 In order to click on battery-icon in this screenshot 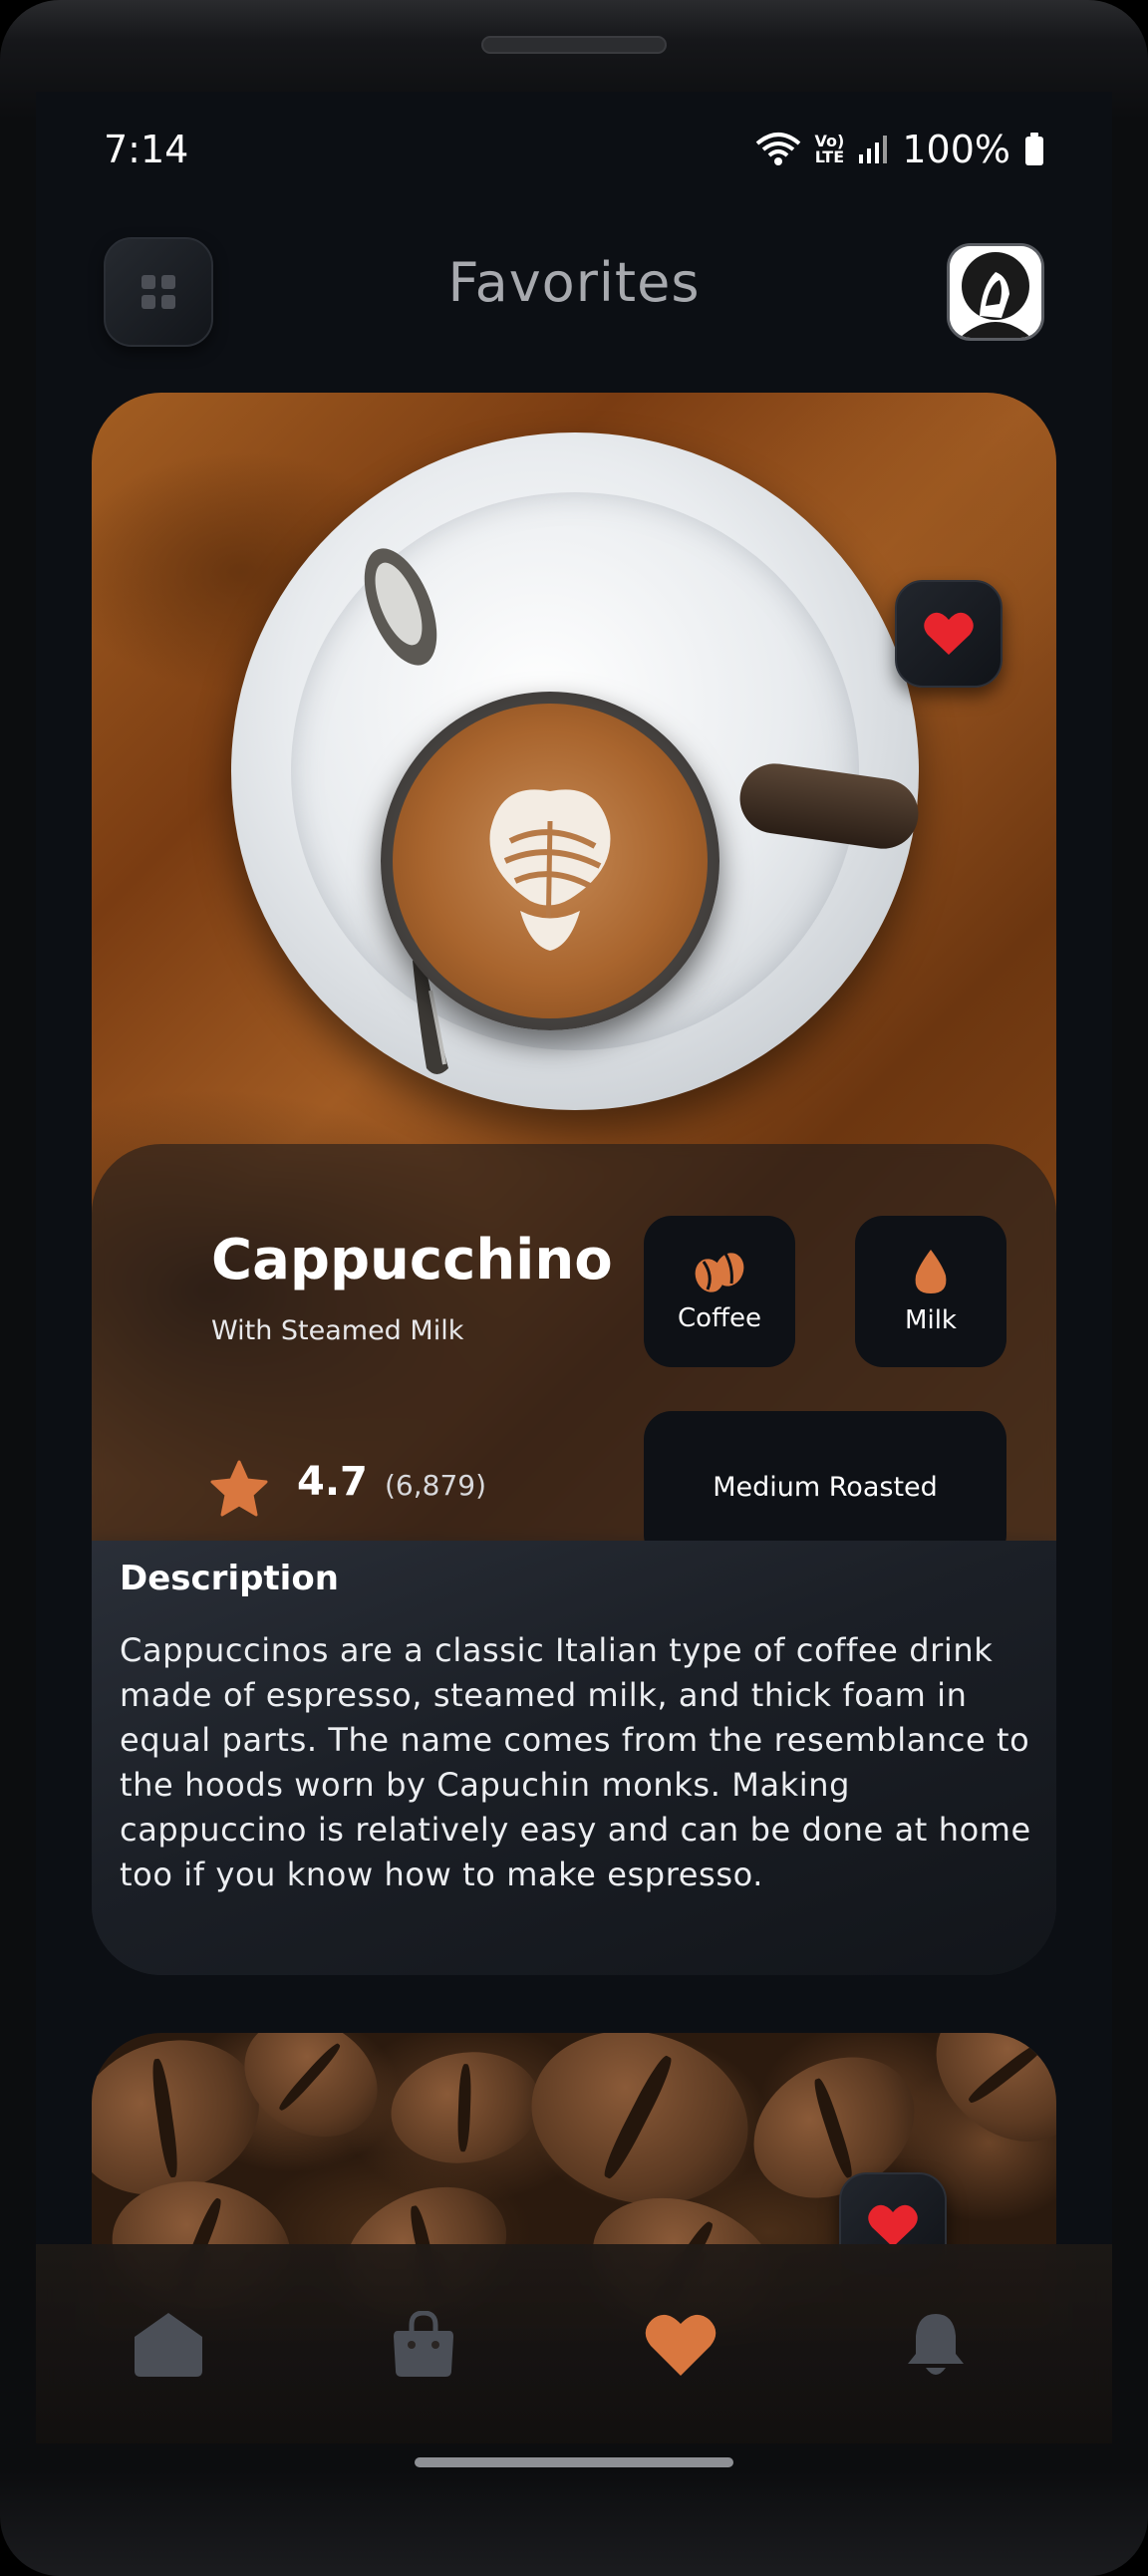, I will do `click(1034, 149)`.